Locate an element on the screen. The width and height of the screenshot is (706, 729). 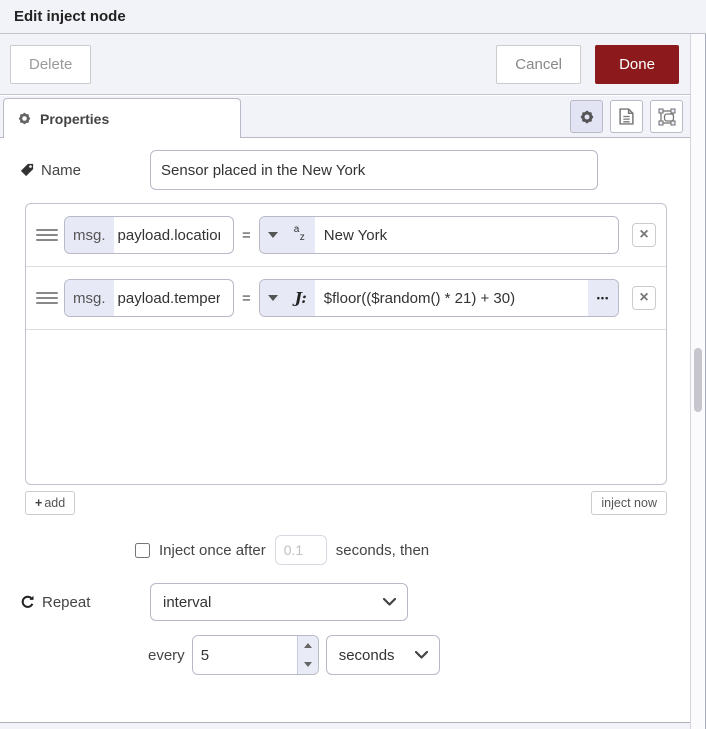
appearance-tab-button is located at coordinates (666, 116).